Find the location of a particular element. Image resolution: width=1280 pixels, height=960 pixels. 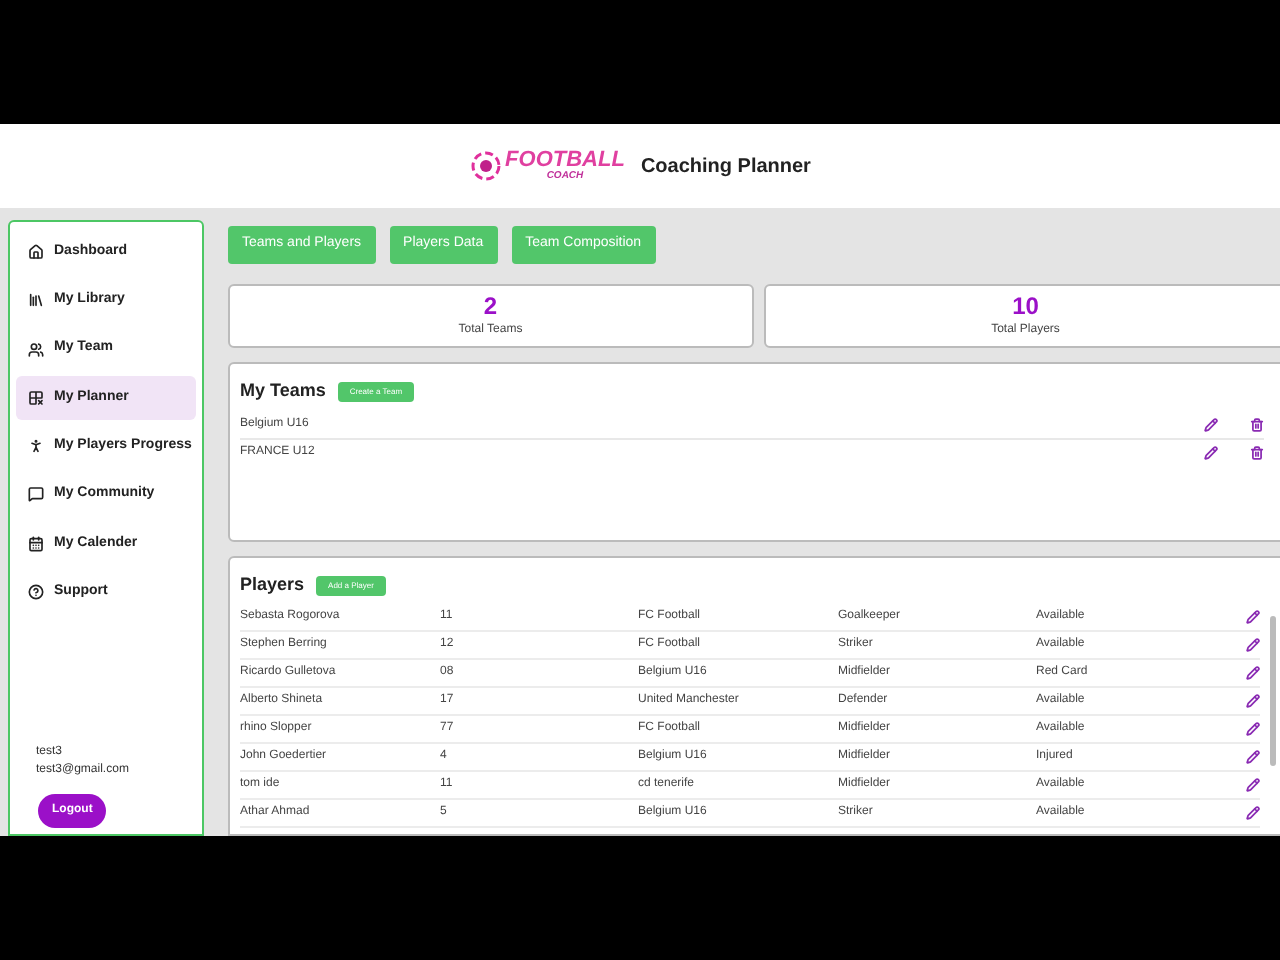

people-icon is located at coordinates (36, 349).